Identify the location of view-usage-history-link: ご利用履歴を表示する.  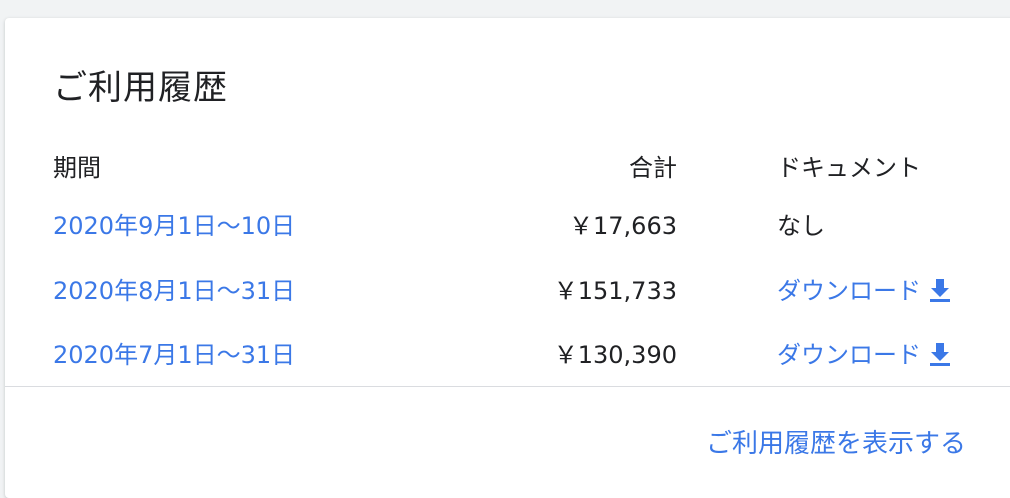
(836, 441).